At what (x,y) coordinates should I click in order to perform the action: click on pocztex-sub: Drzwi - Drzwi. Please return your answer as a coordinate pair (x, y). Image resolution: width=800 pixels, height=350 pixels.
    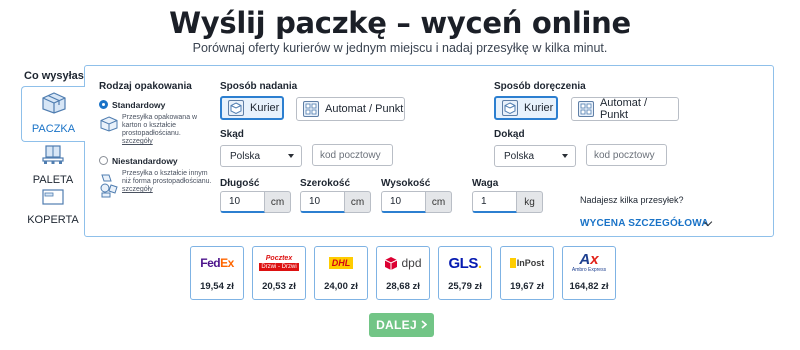
    Looking at the image, I should click on (279, 267).